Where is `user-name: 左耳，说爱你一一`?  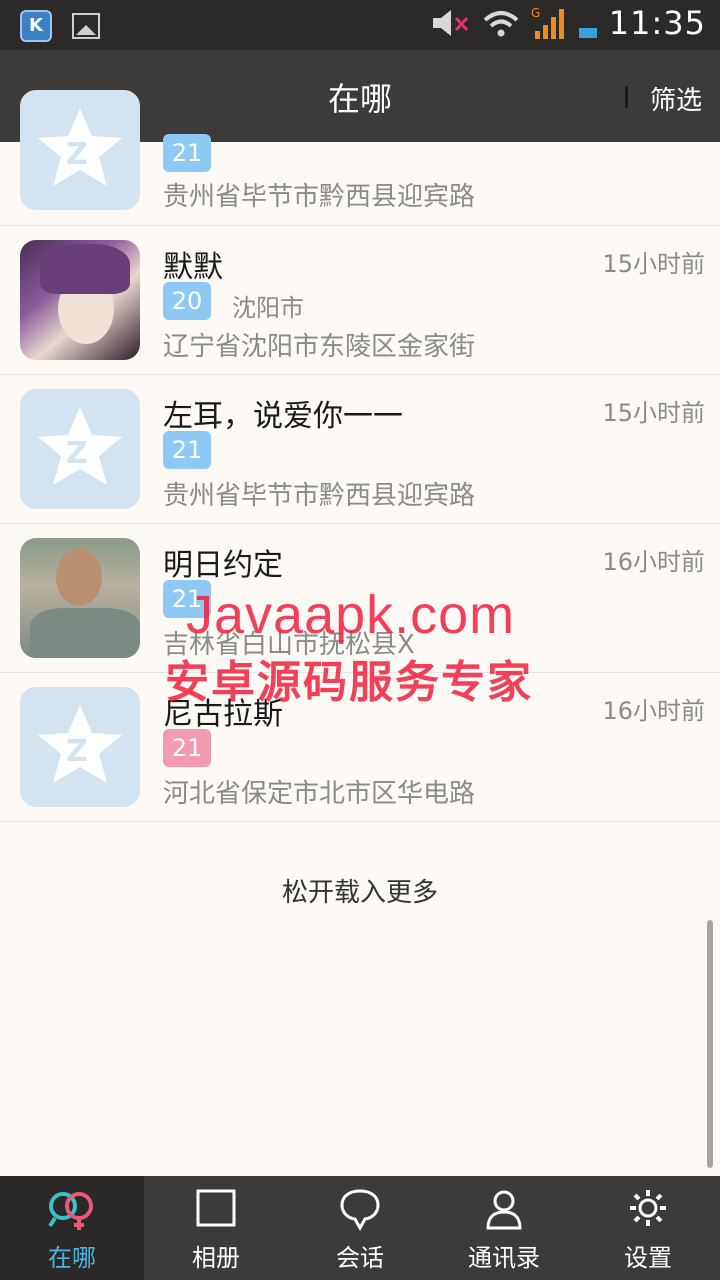 user-name: 左耳，说爱你一一 is located at coordinates (283, 416).